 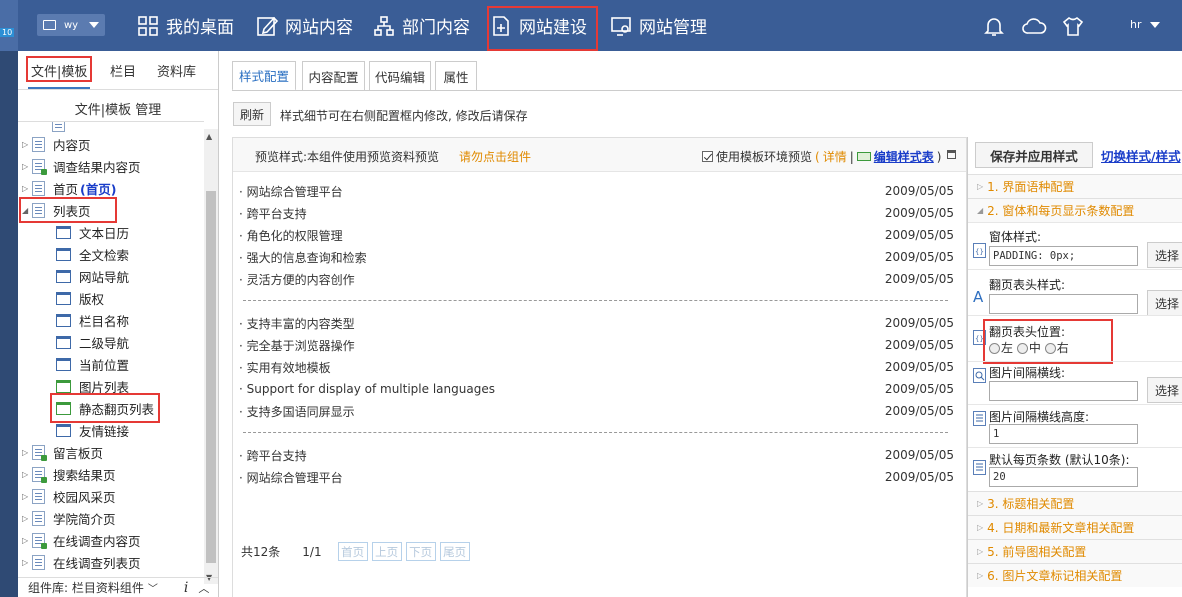 I want to click on tree-item: 文本日历, so click(x=92, y=232).